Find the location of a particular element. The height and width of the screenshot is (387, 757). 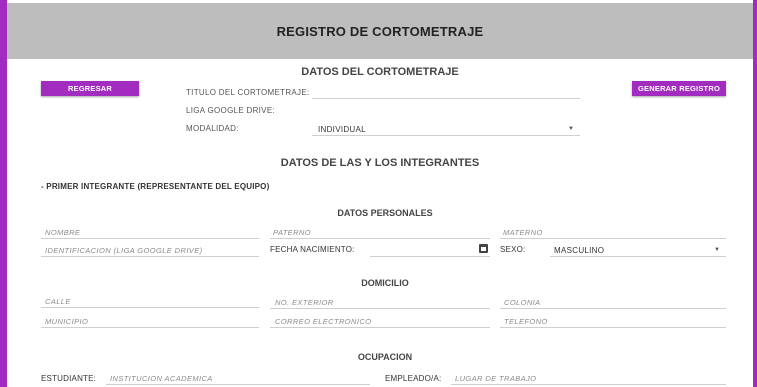

name-input-placeholder: NOMBRE is located at coordinates (63, 232).